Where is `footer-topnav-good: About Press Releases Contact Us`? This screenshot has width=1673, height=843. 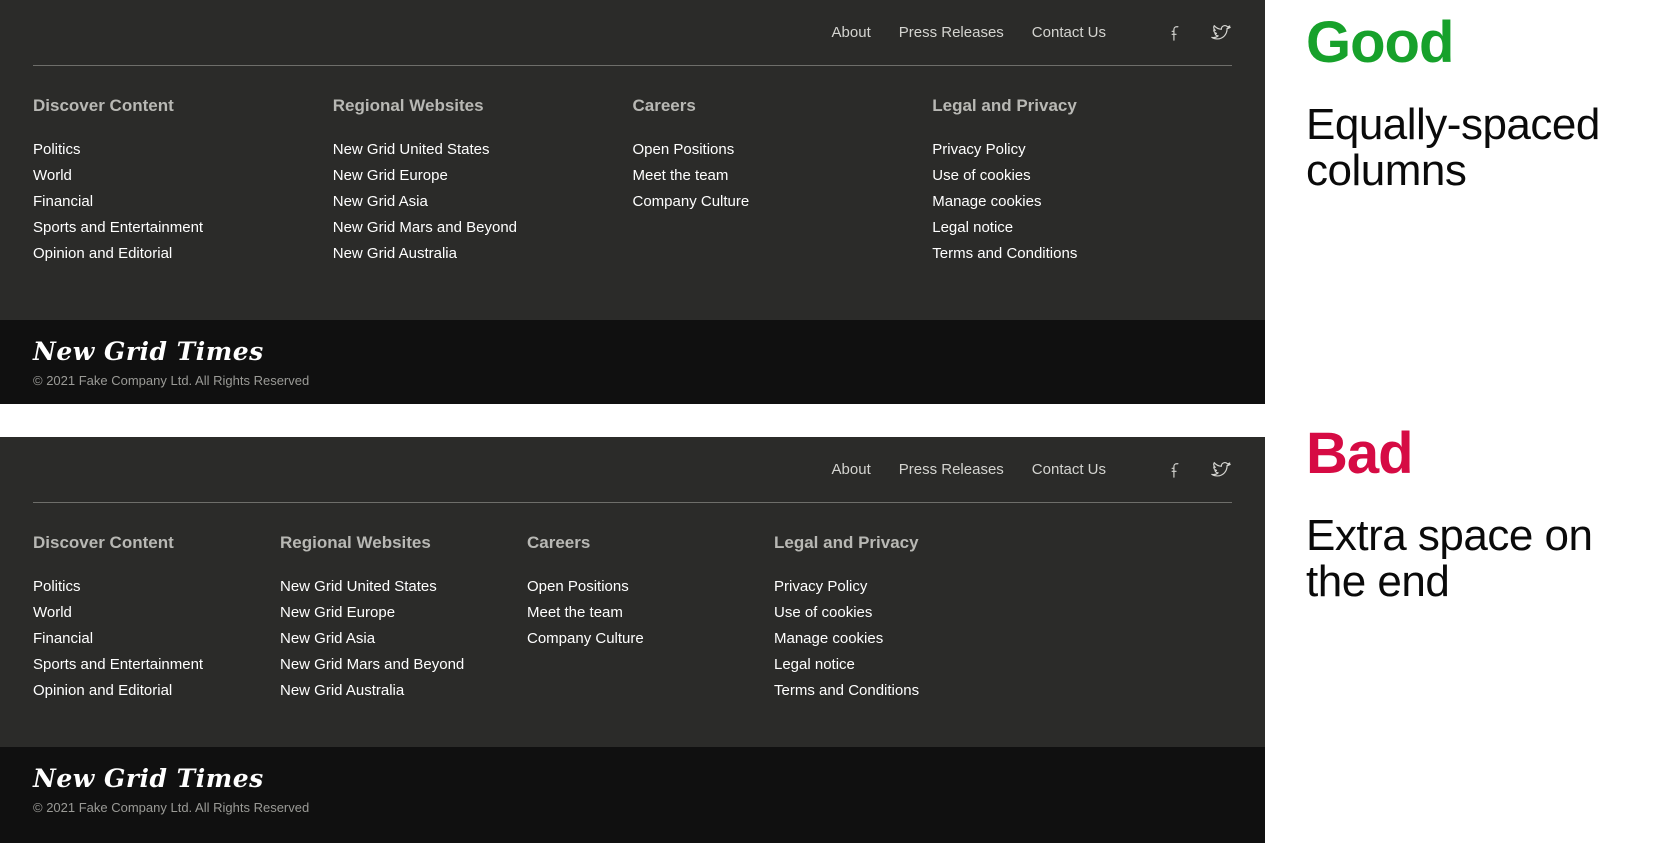
footer-topnav-good: About Press Releases Contact Us is located at coordinates (632, 33).